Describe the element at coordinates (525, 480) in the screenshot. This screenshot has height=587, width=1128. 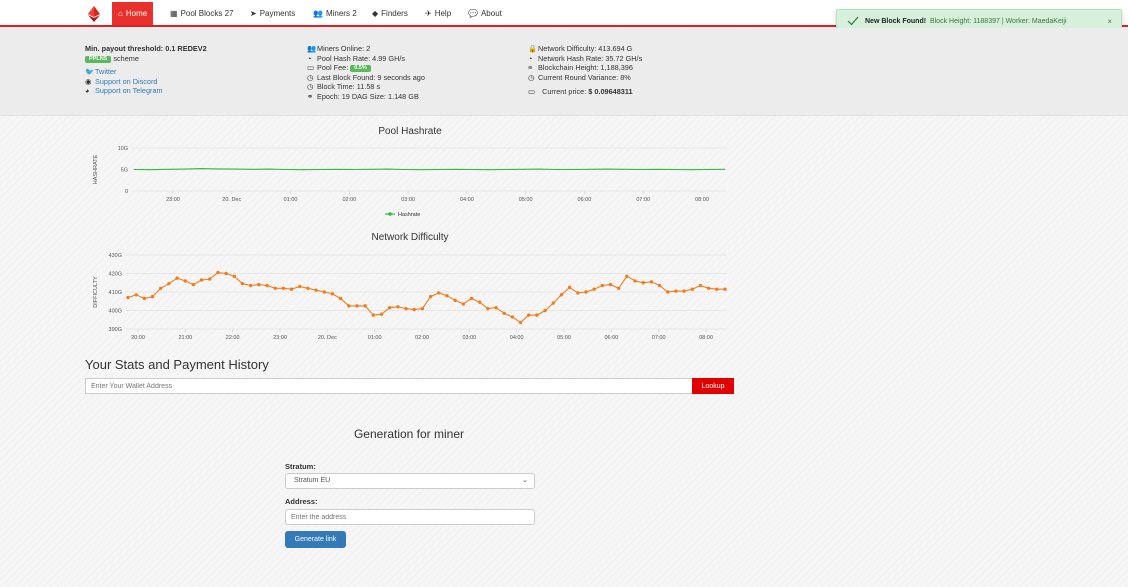
I see `chevron-down-icon: ⌄` at that location.